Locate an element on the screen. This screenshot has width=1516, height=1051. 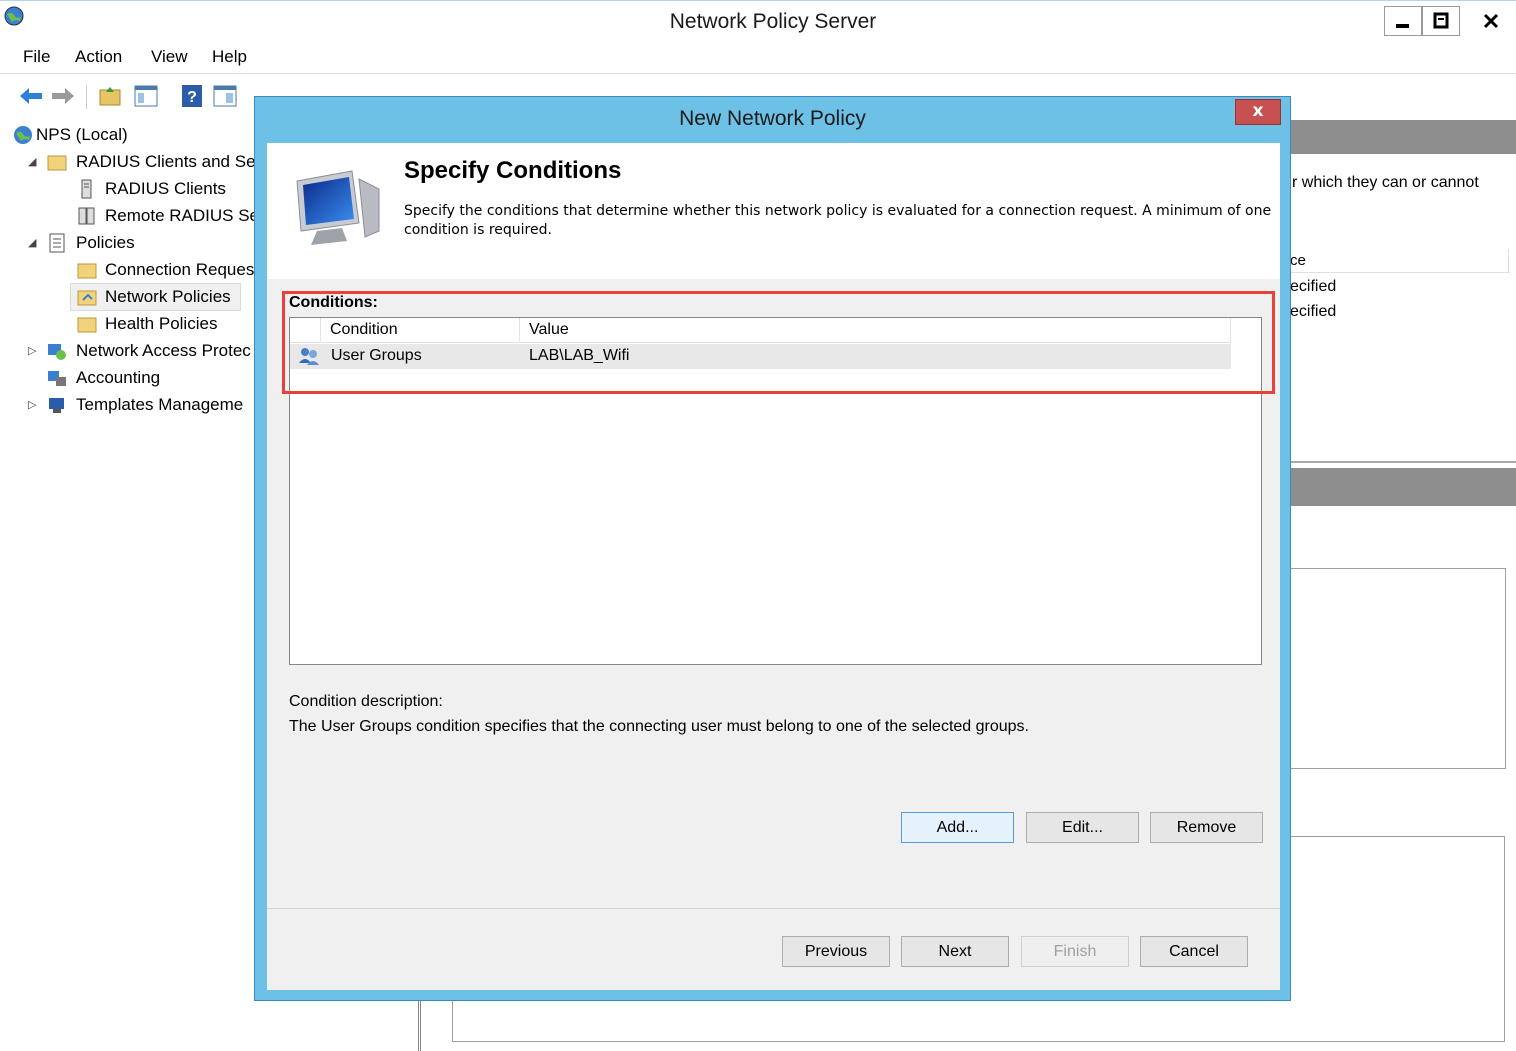
restore-button is located at coordinates (1441, 21).